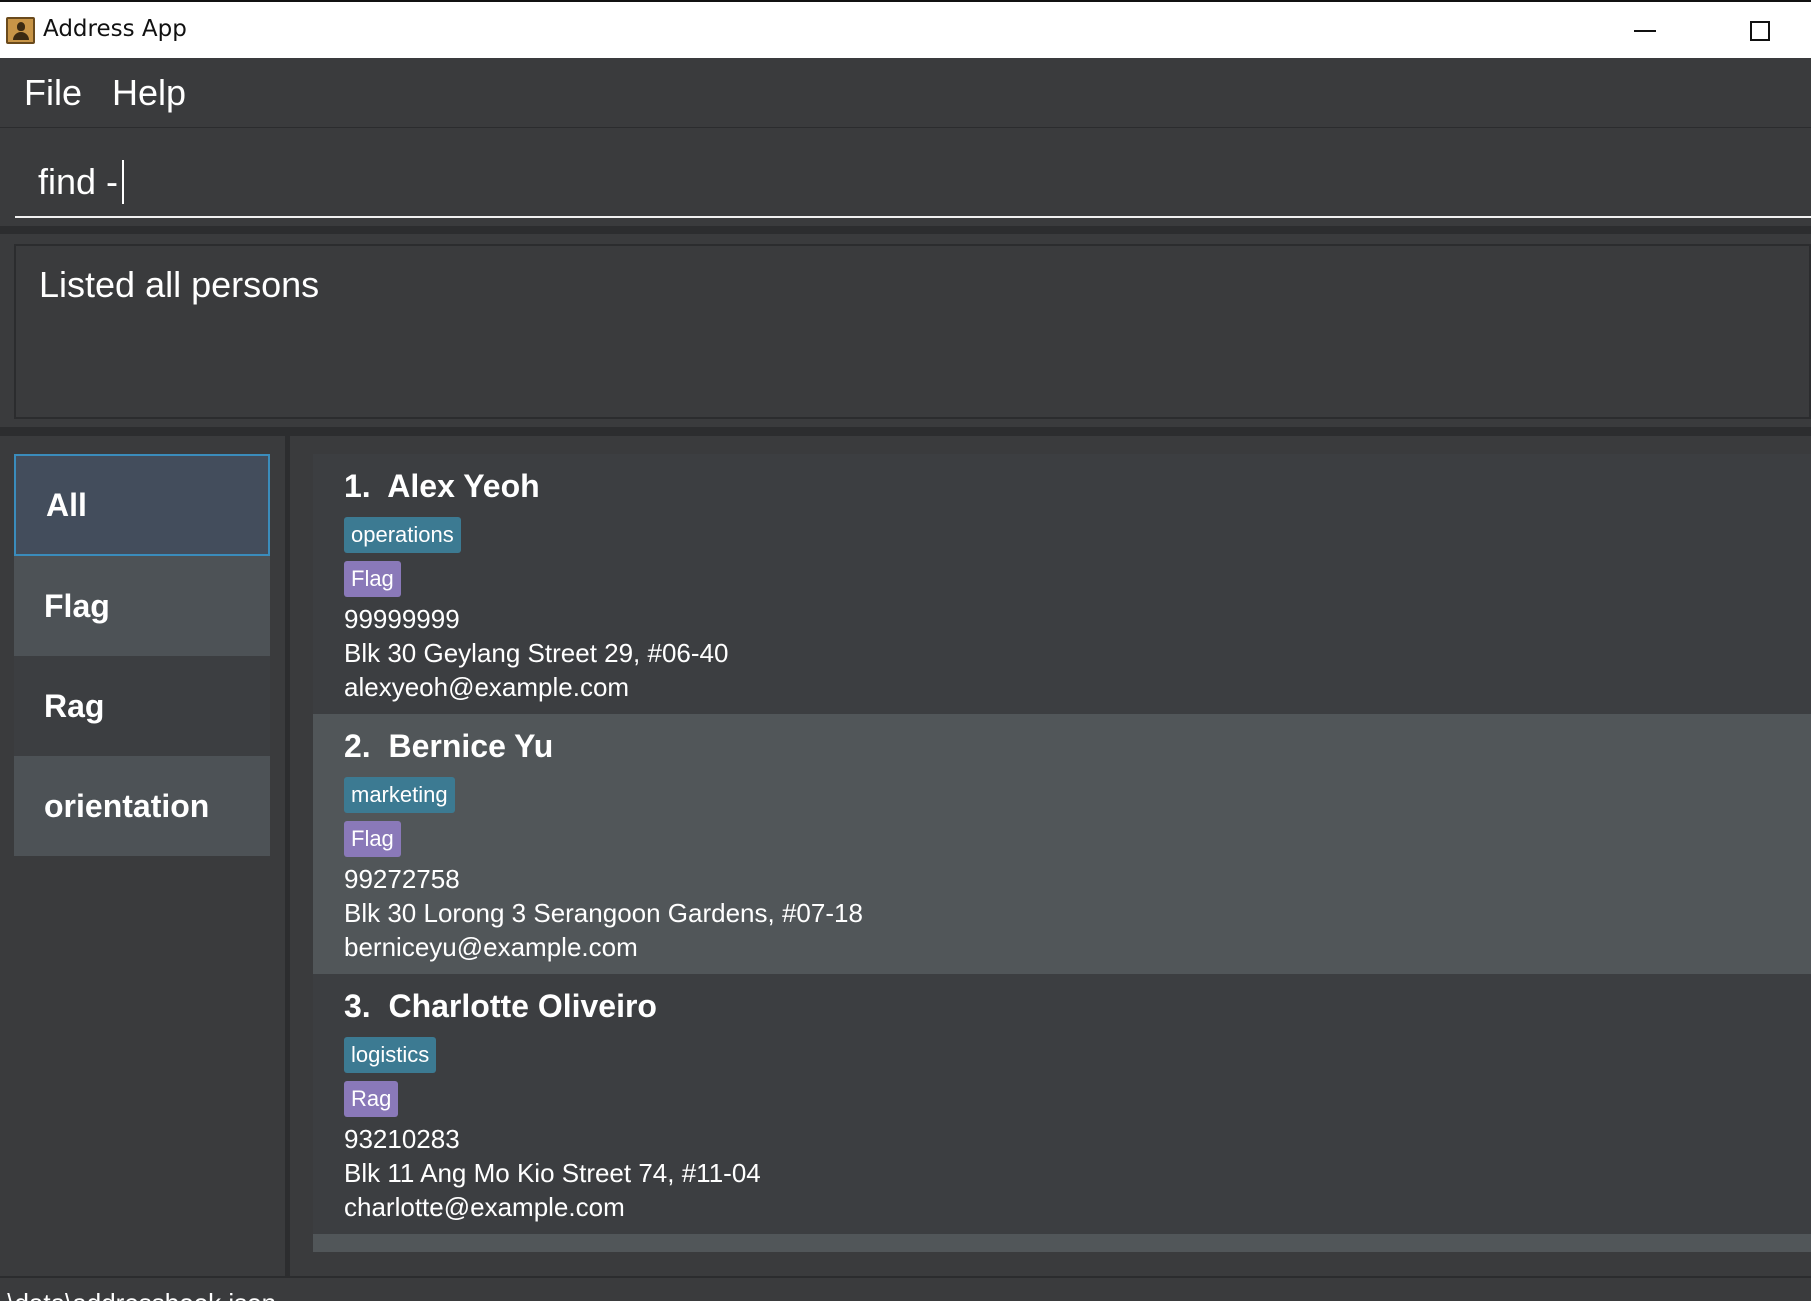 Image resolution: width=1811 pixels, height=1301 pixels. What do you see at coordinates (142, 706) in the screenshot?
I see `sidebar-item-rag: Rag` at bounding box center [142, 706].